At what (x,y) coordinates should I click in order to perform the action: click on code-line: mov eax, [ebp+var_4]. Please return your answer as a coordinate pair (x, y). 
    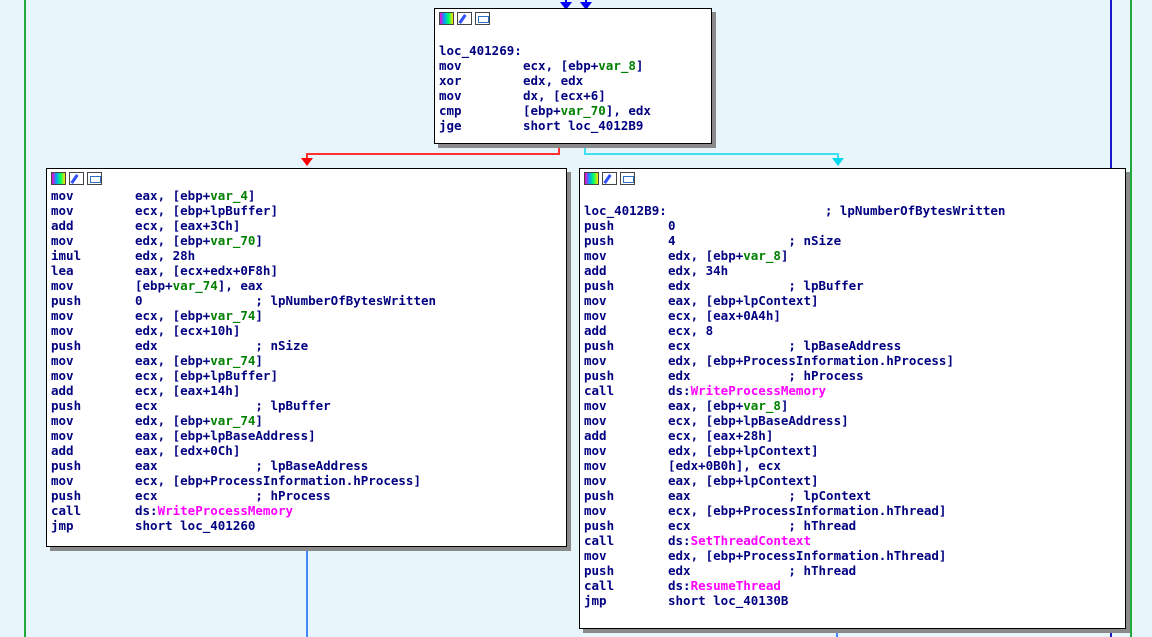
    Looking at the image, I should click on (306, 195).